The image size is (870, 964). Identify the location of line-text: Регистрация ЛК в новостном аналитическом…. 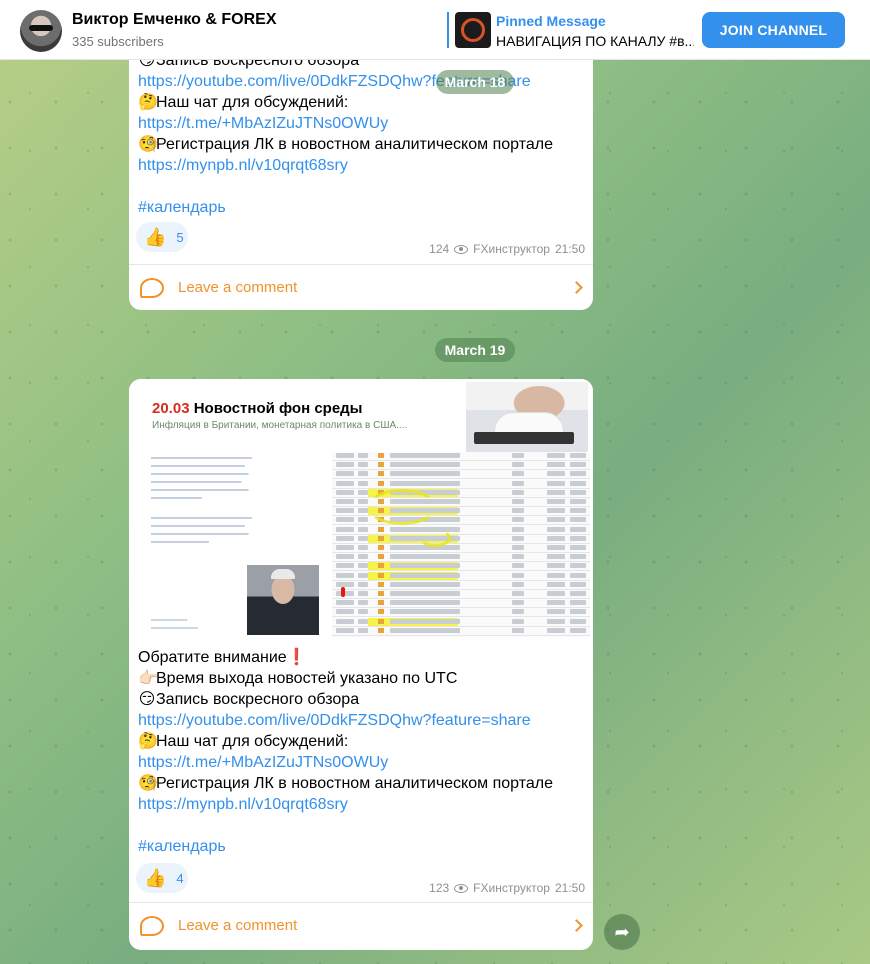
(354, 783).